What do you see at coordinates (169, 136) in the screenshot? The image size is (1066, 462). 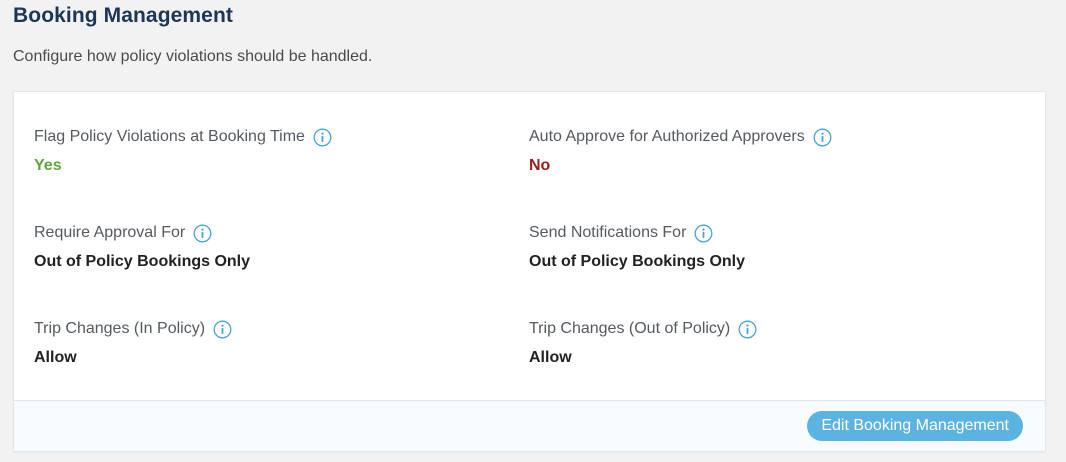 I see `setting-label: Flag Policy Violations at Booking Time` at bounding box center [169, 136].